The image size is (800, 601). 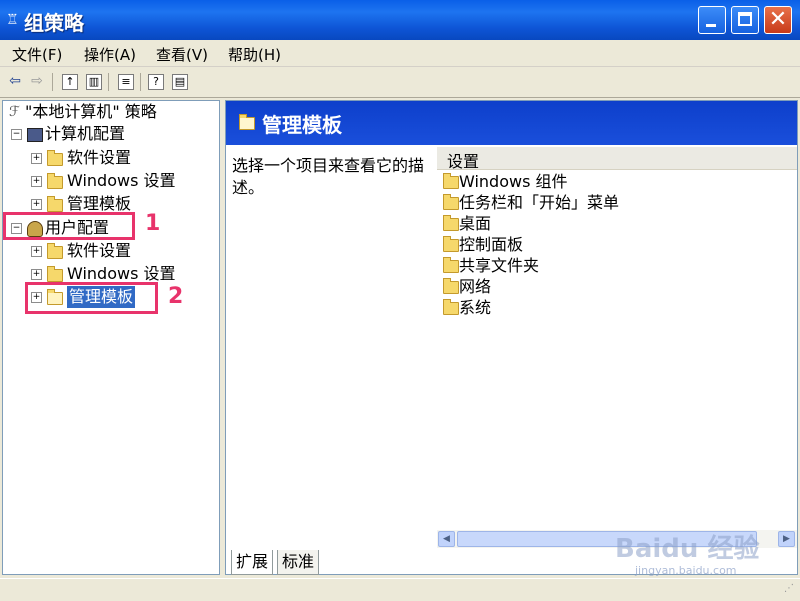 I want to click on tree-computer-config-label: 计算机配置, so click(x=85, y=133).